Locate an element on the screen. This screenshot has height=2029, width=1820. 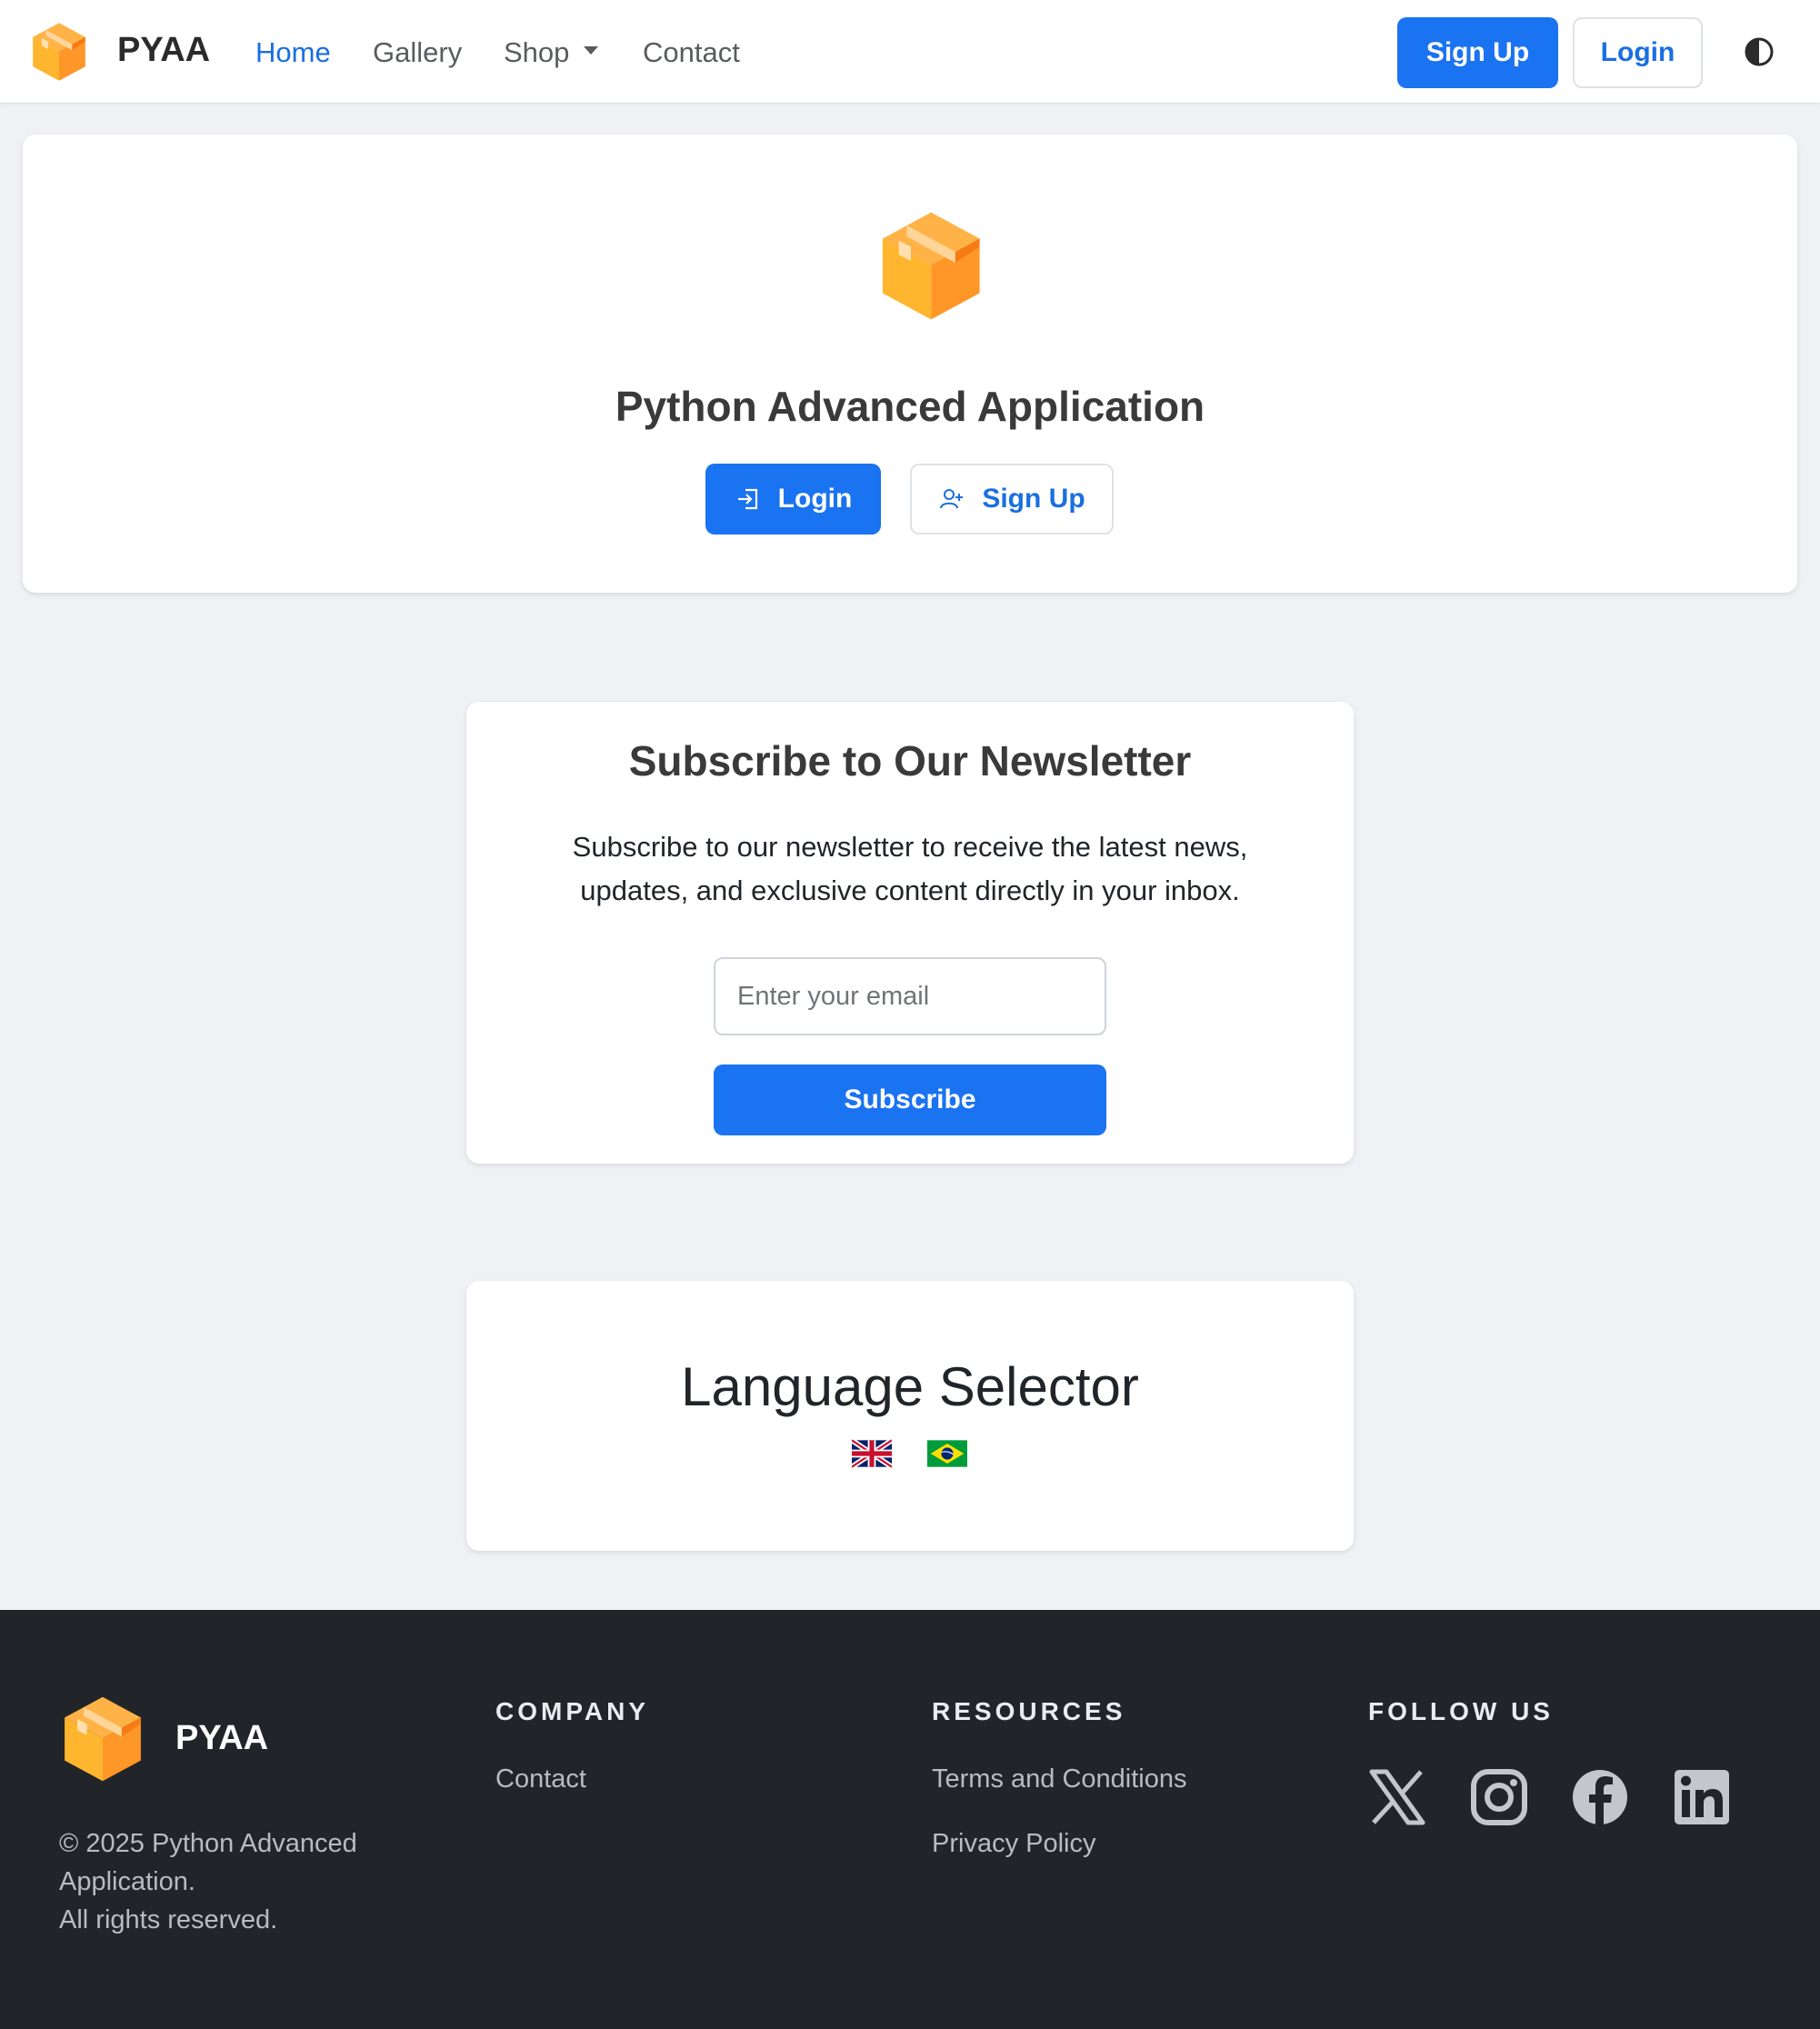
brazil-flag-icon is located at coordinates (947, 1454).